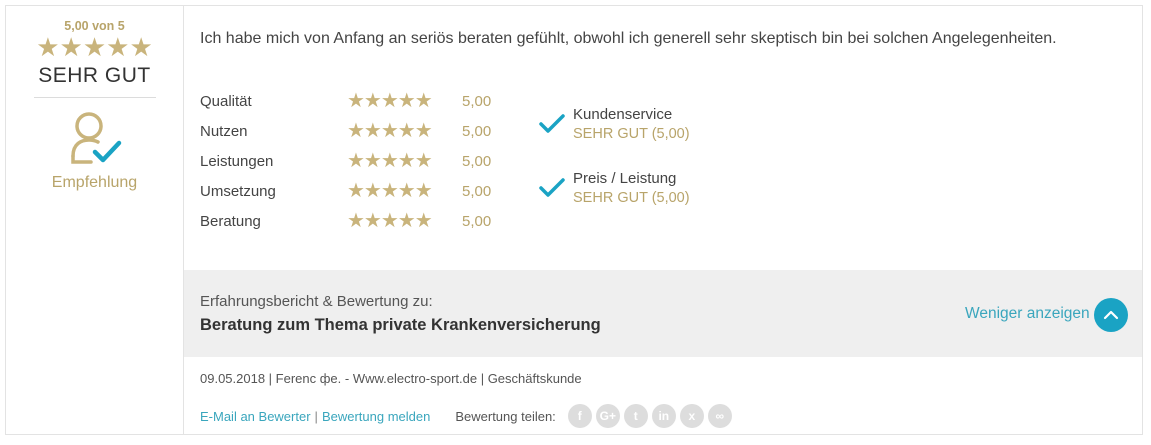 The height and width of the screenshot is (445, 1151). Describe the element at coordinates (1027, 314) in the screenshot. I see `show-less-link: Weniger anzeigen` at that location.